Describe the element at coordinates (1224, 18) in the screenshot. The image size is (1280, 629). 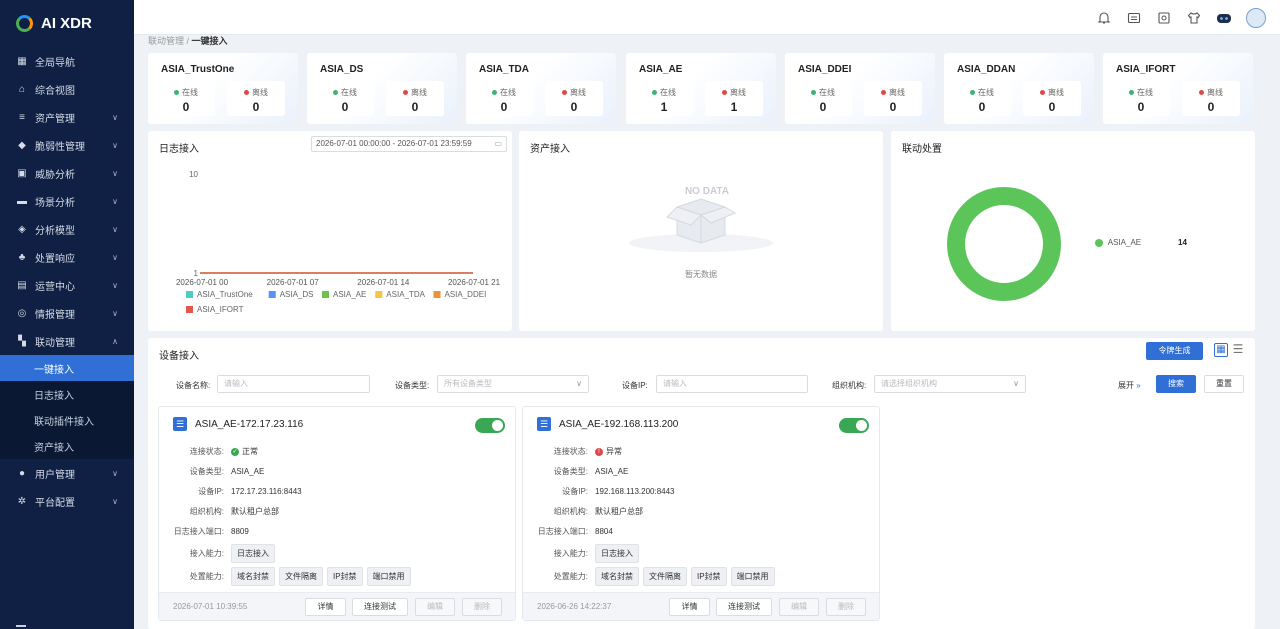
I see `robot-icon` at that location.